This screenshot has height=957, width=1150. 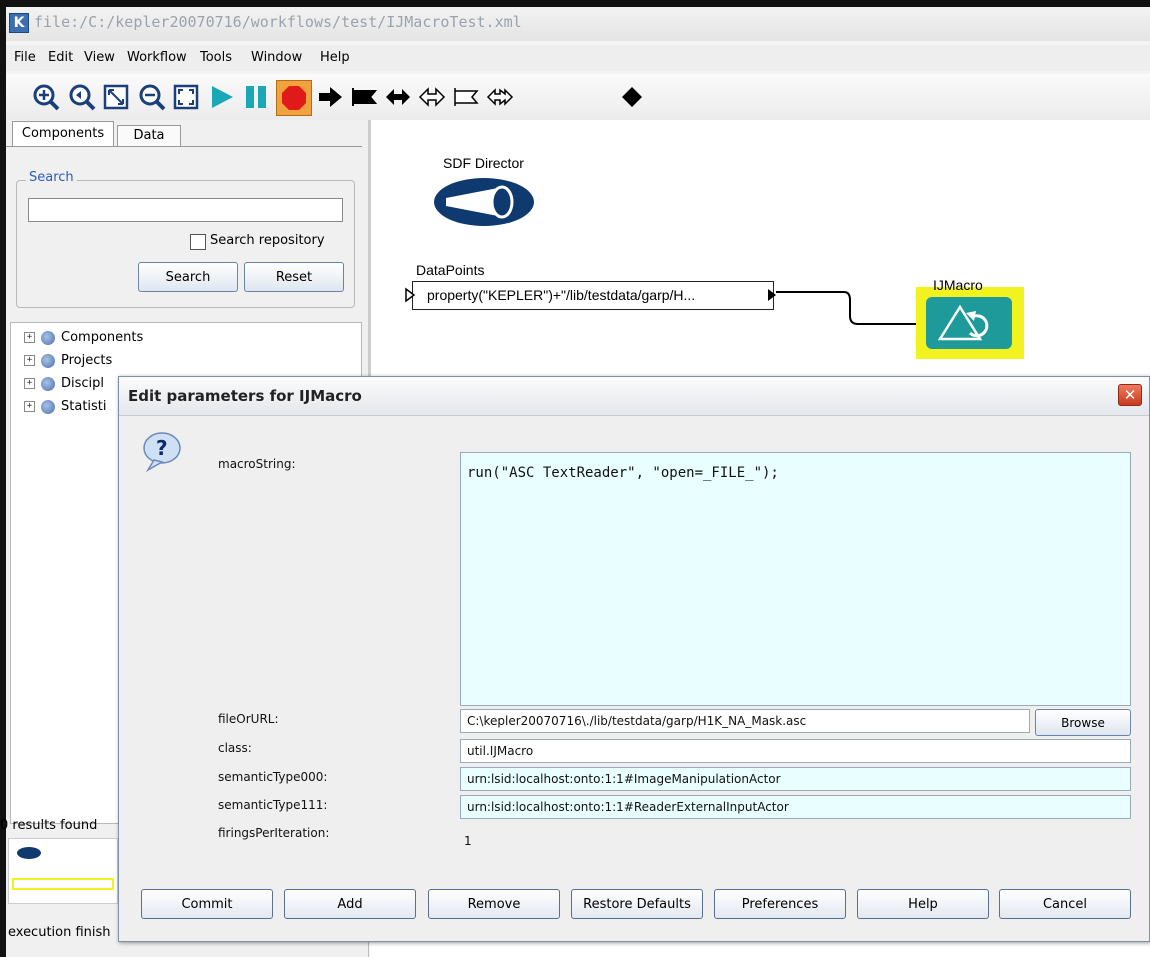 What do you see at coordinates (485, 202) in the screenshot?
I see `sdf-director-icon` at bounding box center [485, 202].